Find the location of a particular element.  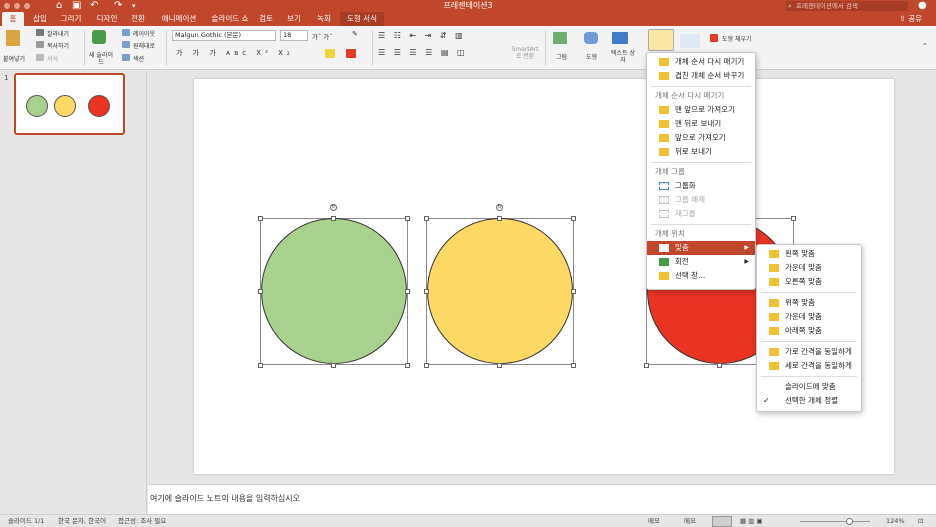

reset-icon is located at coordinates (126, 44).